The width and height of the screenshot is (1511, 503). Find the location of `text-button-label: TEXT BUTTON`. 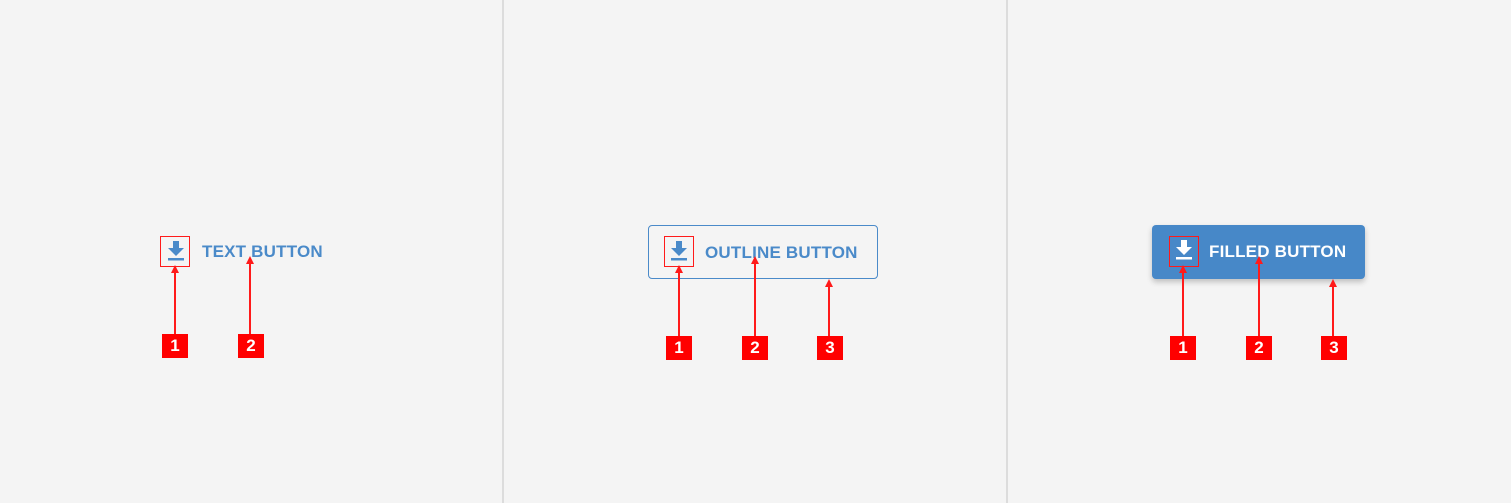

text-button-label: TEXT BUTTON is located at coordinates (262, 251).